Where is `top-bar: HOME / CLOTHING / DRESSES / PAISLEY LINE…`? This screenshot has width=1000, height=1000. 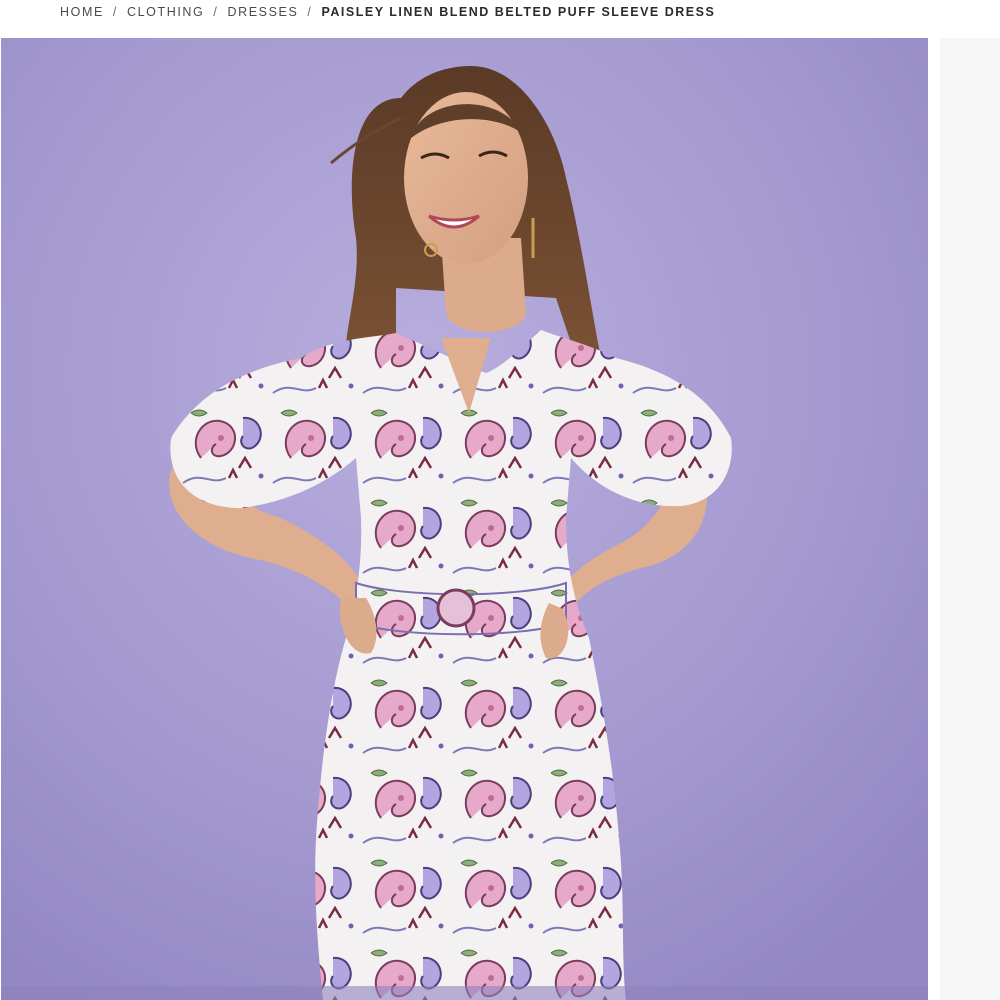 top-bar: HOME / CLOTHING / DRESSES / PAISLEY LINE… is located at coordinates (500, 18).